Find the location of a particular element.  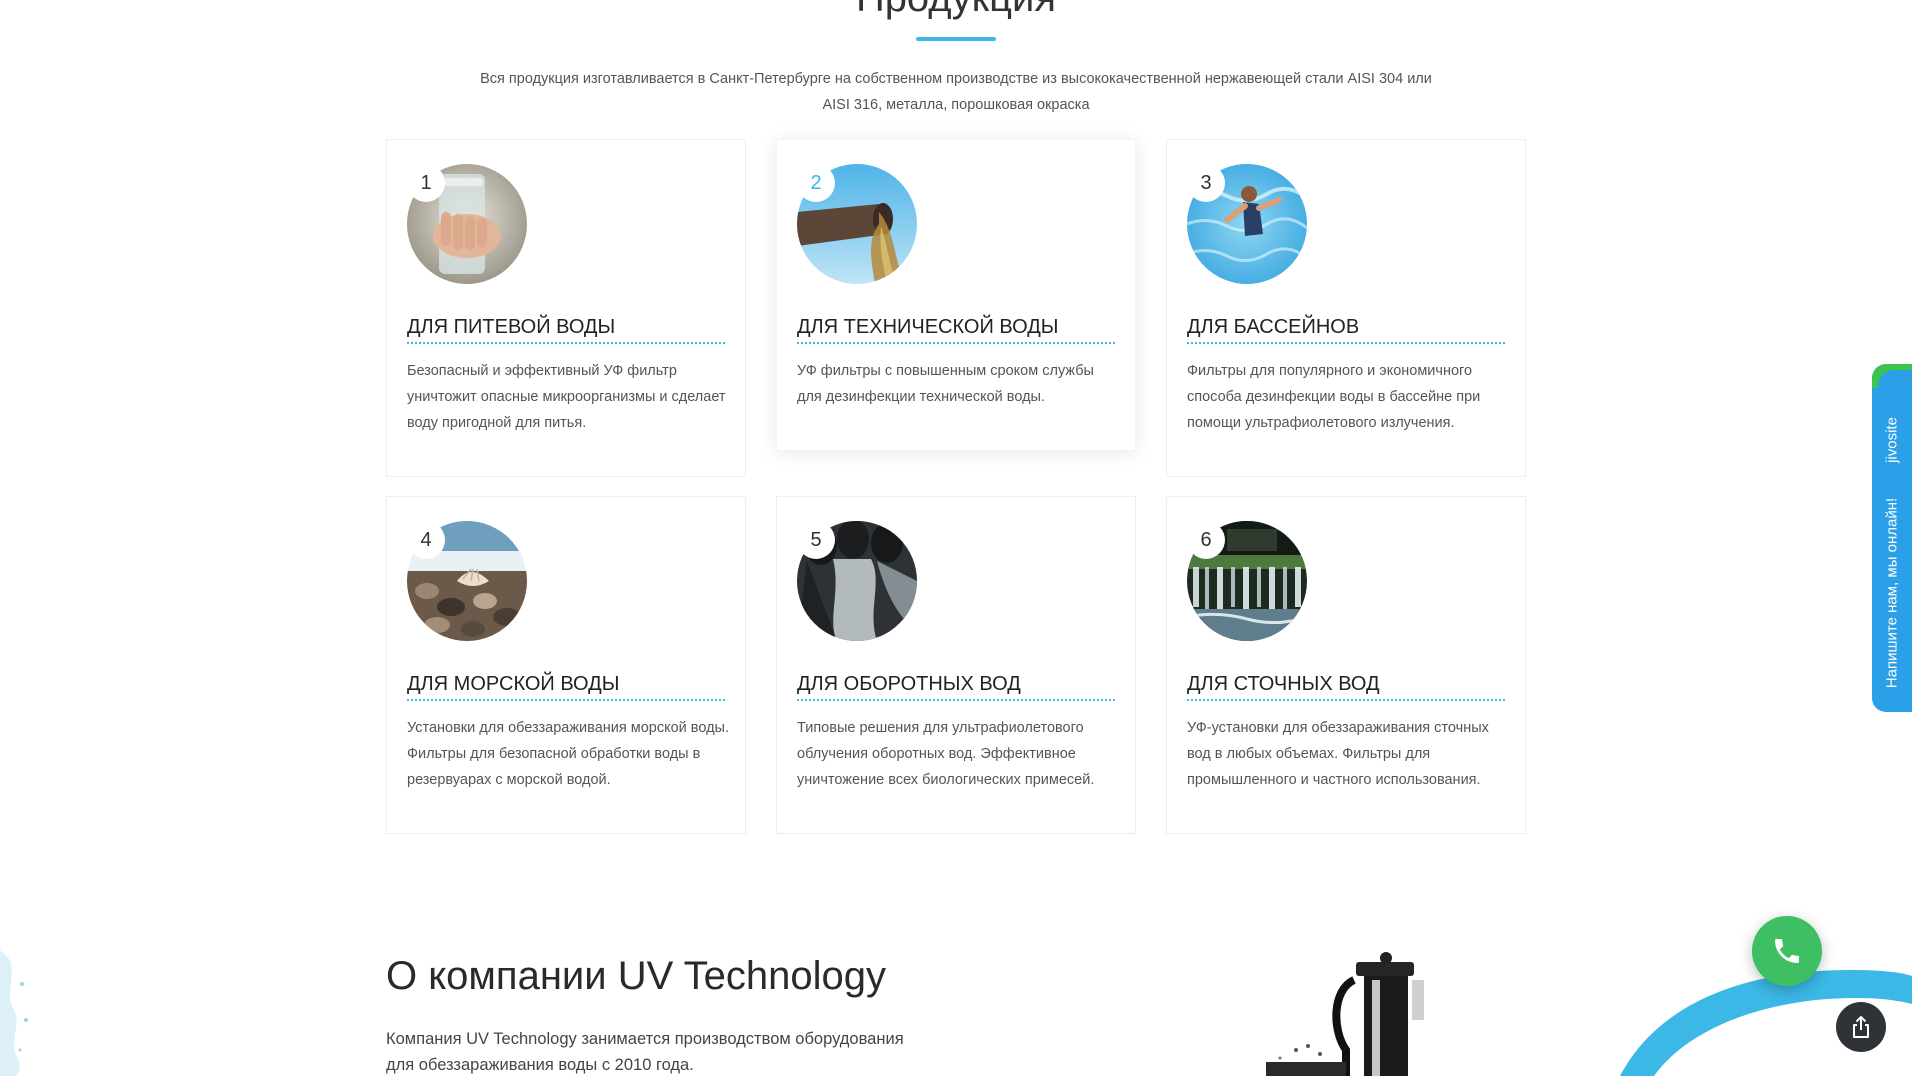

card-number: 4 is located at coordinates (426, 540).